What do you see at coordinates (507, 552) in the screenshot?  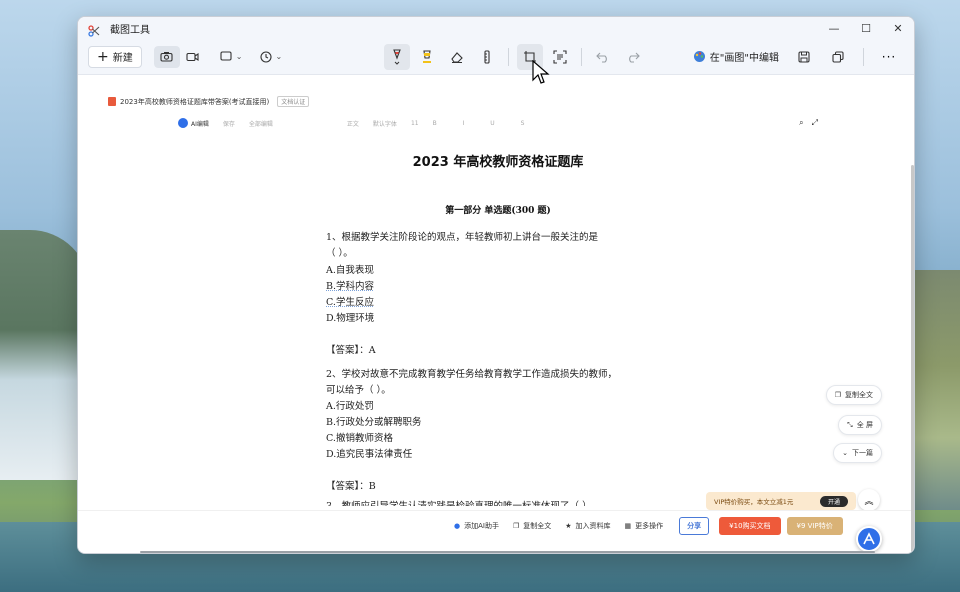 I see `horizontal-scrollbar` at bounding box center [507, 552].